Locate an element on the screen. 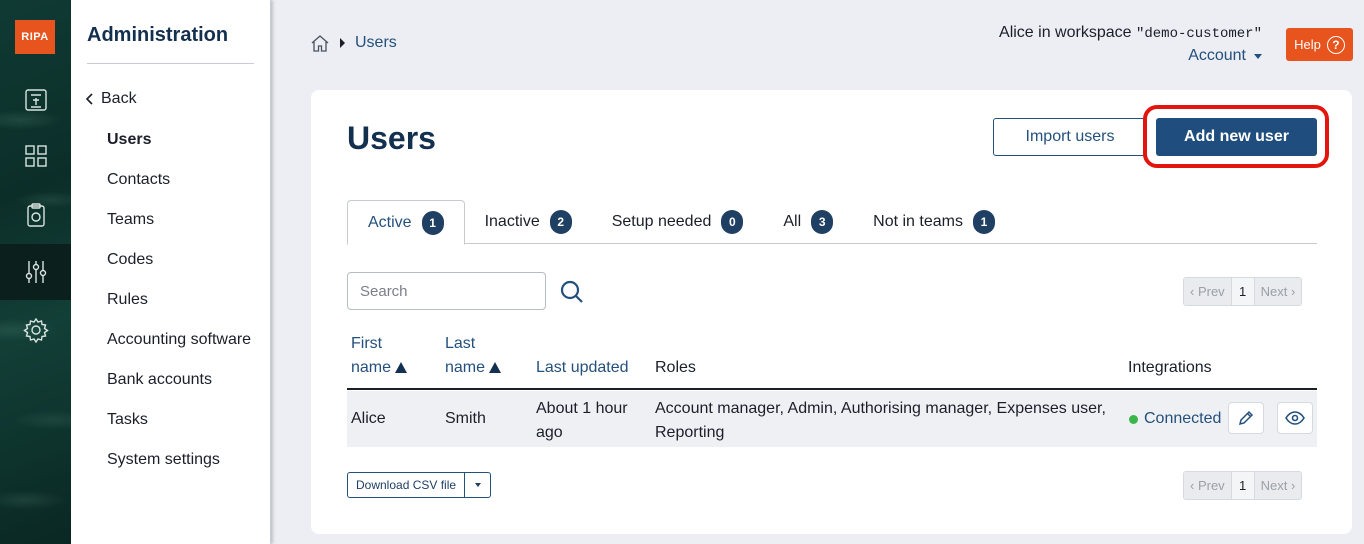 The image size is (1364, 544). csv-options-toggle is located at coordinates (477, 485).